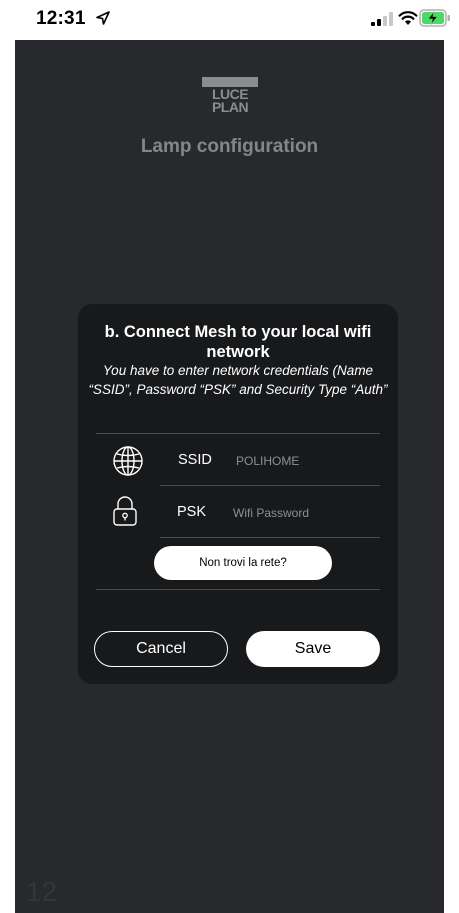  Describe the element at coordinates (230, 97) in the screenshot. I see `luceplan-logo: LUCE PLAN` at that location.